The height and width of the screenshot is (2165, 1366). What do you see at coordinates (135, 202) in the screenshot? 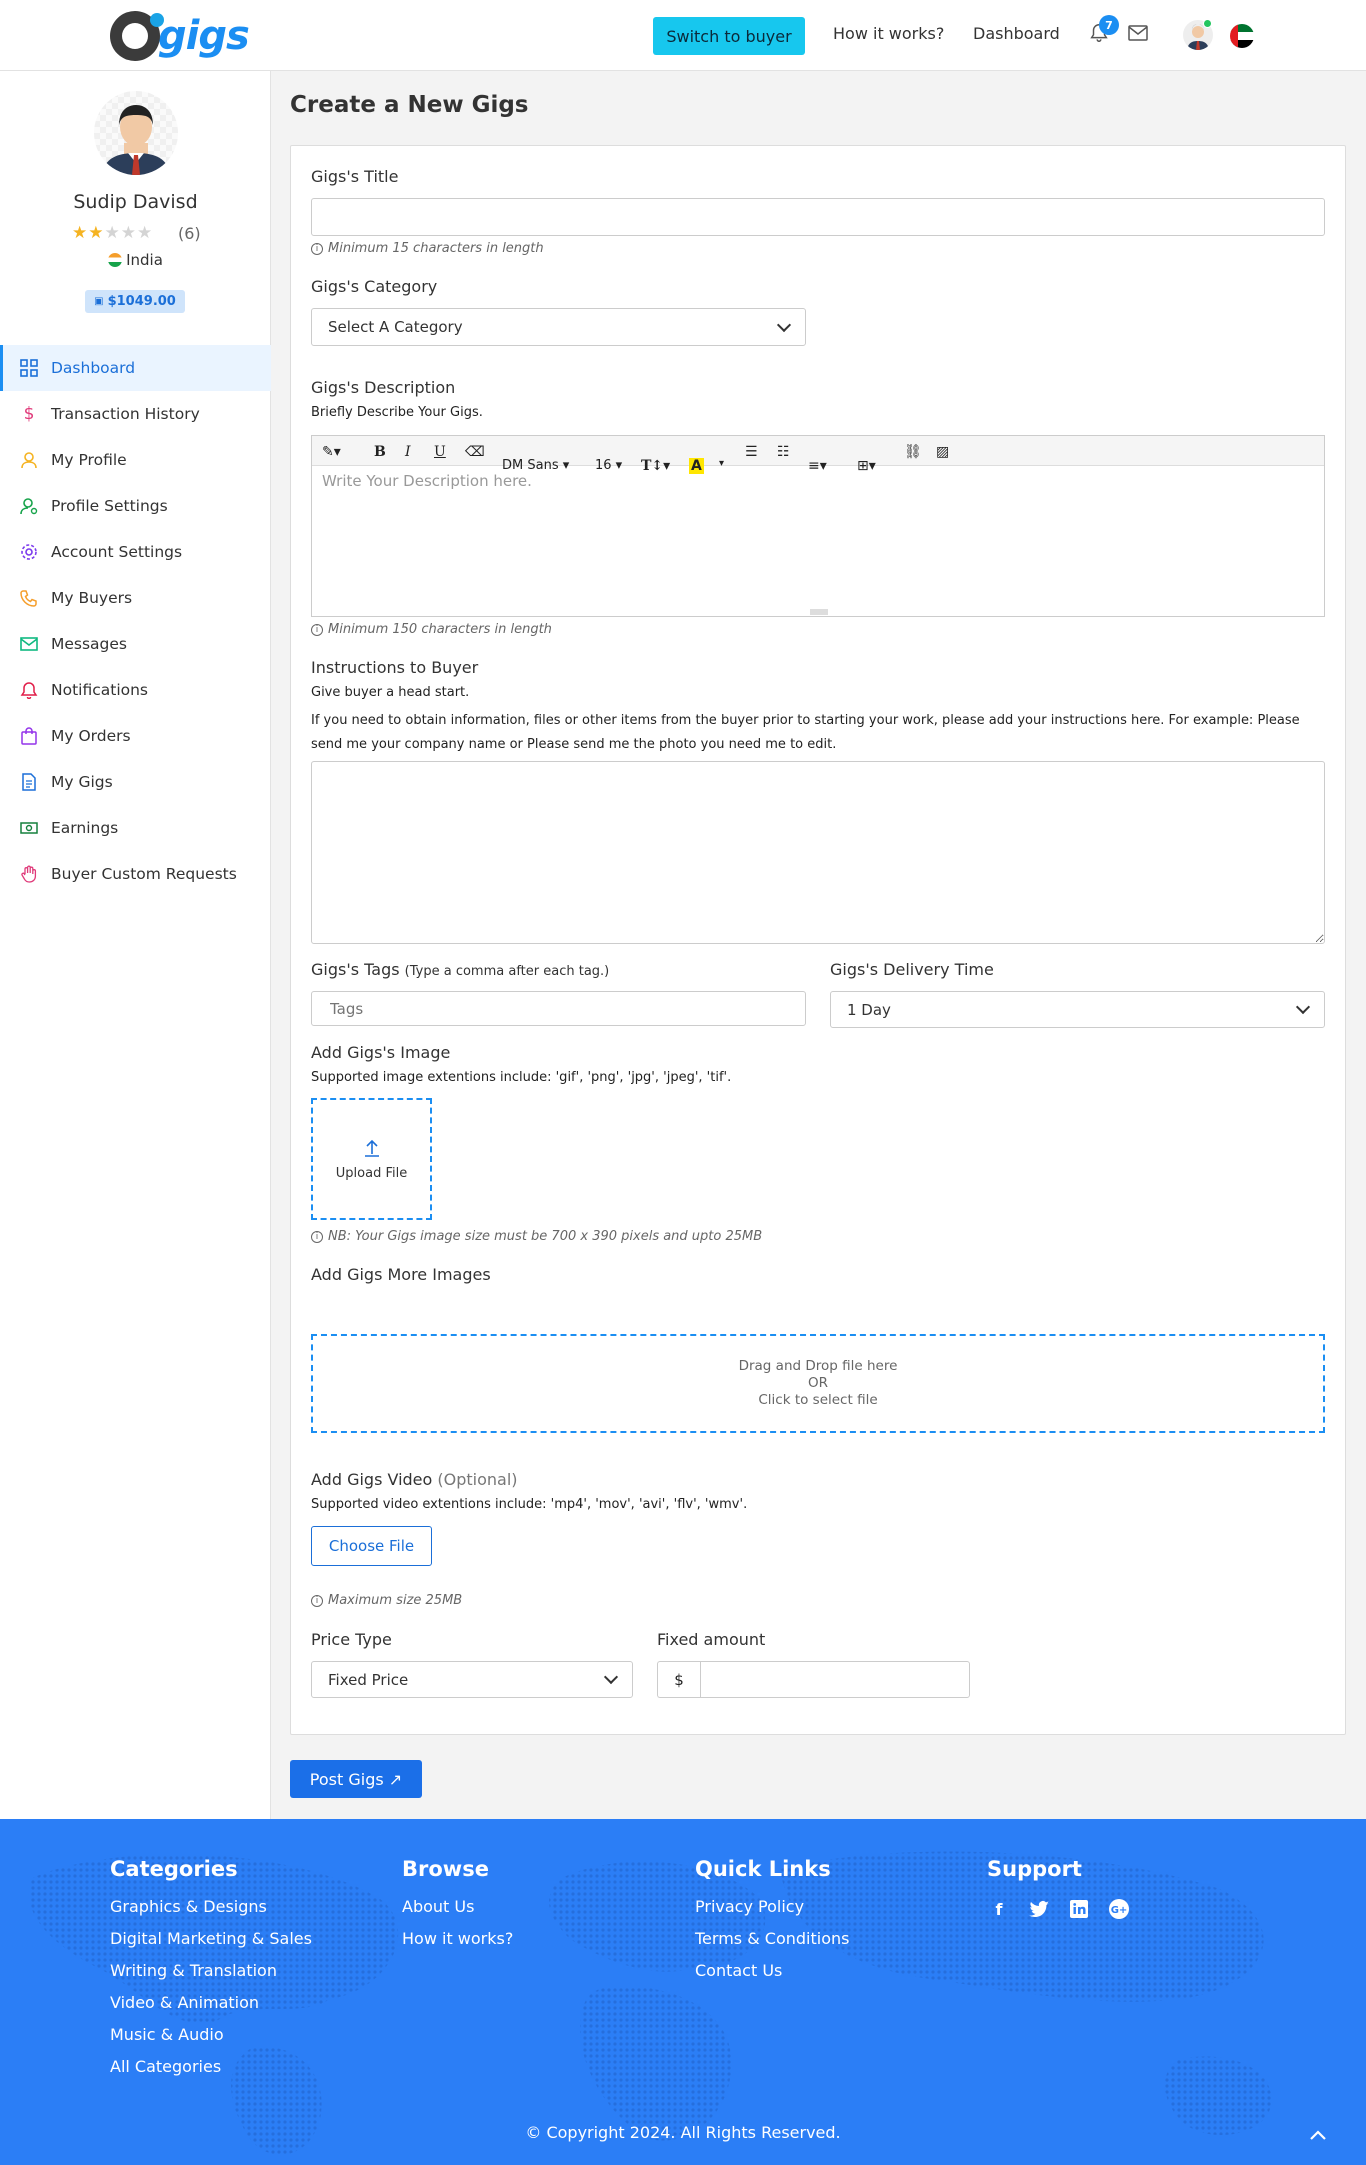
I see `profile-name: Sudip Davisd` at bounding box center [135, 202].